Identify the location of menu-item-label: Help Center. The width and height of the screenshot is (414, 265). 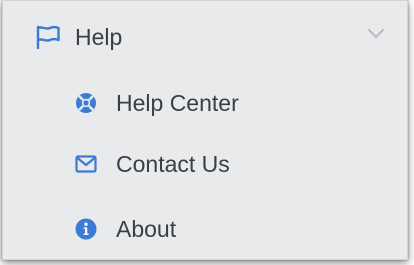
(177, 103).